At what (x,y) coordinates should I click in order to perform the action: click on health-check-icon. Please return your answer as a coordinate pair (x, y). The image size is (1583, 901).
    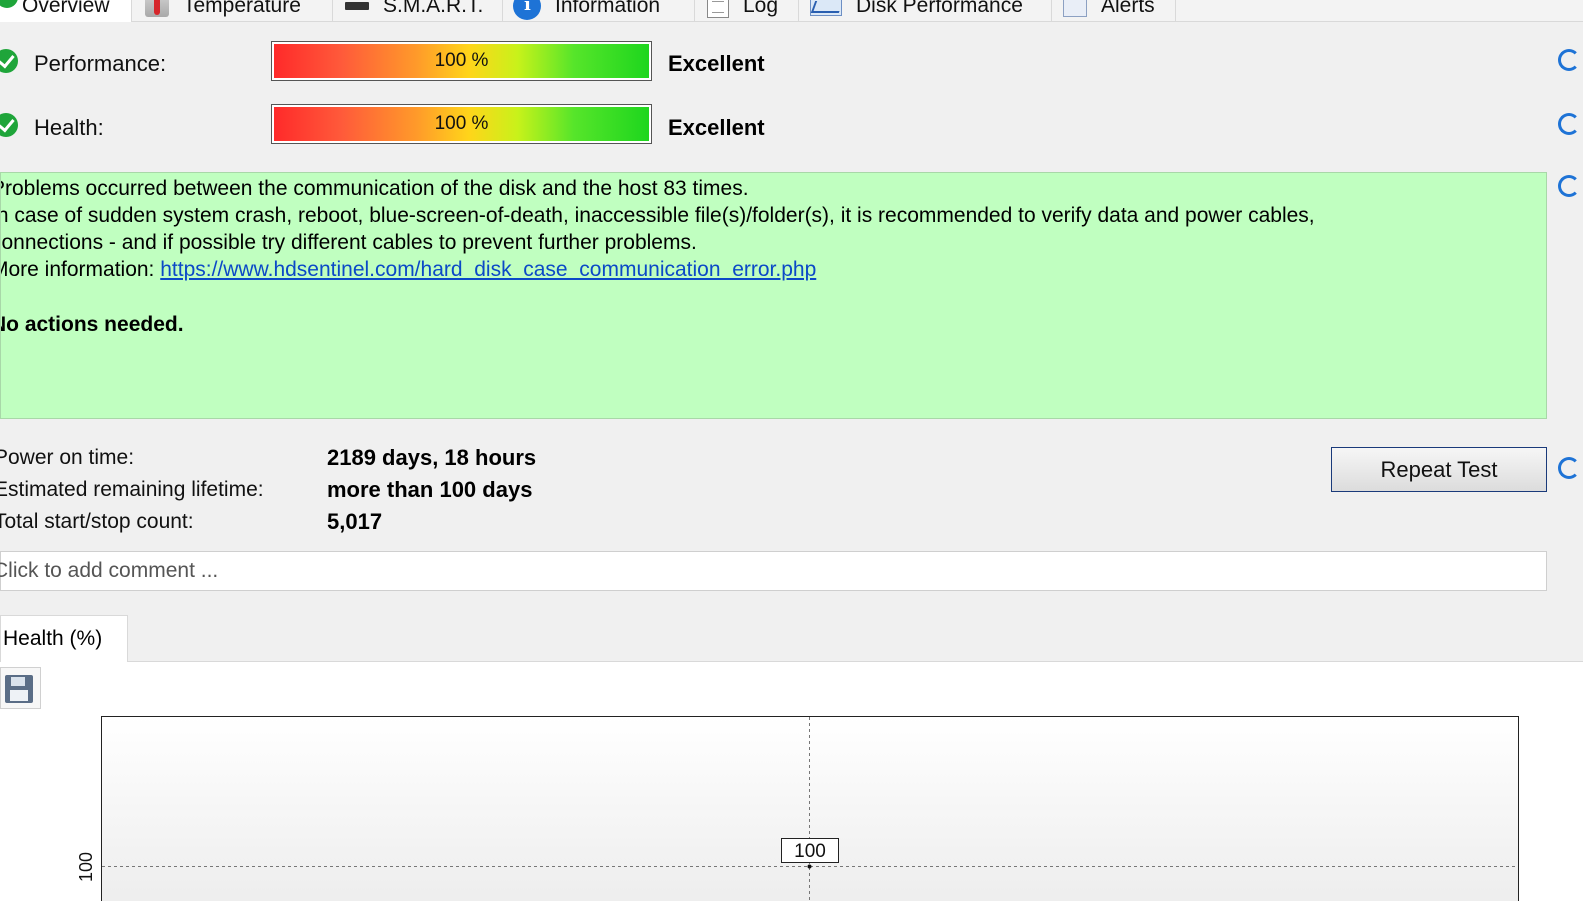
    Looking at the image, I should click on (9, 125).